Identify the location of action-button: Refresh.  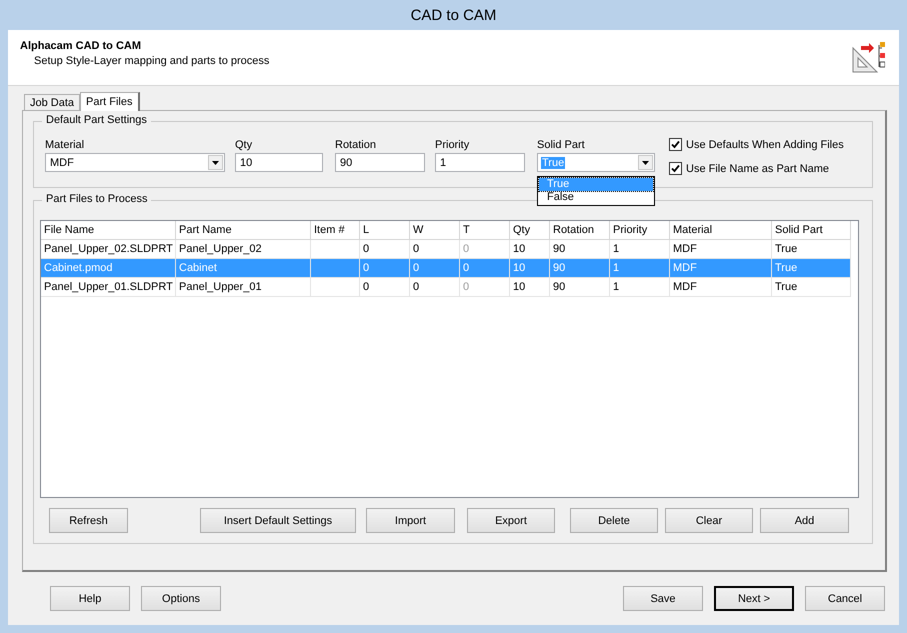
(88, 520).